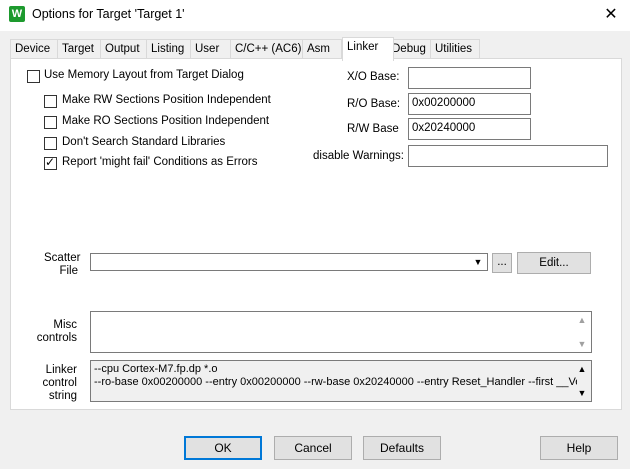  What do you see at coordinates (469, 78) in the screenshot?
I see `xo-base-input` at bounding box center [469, 78].